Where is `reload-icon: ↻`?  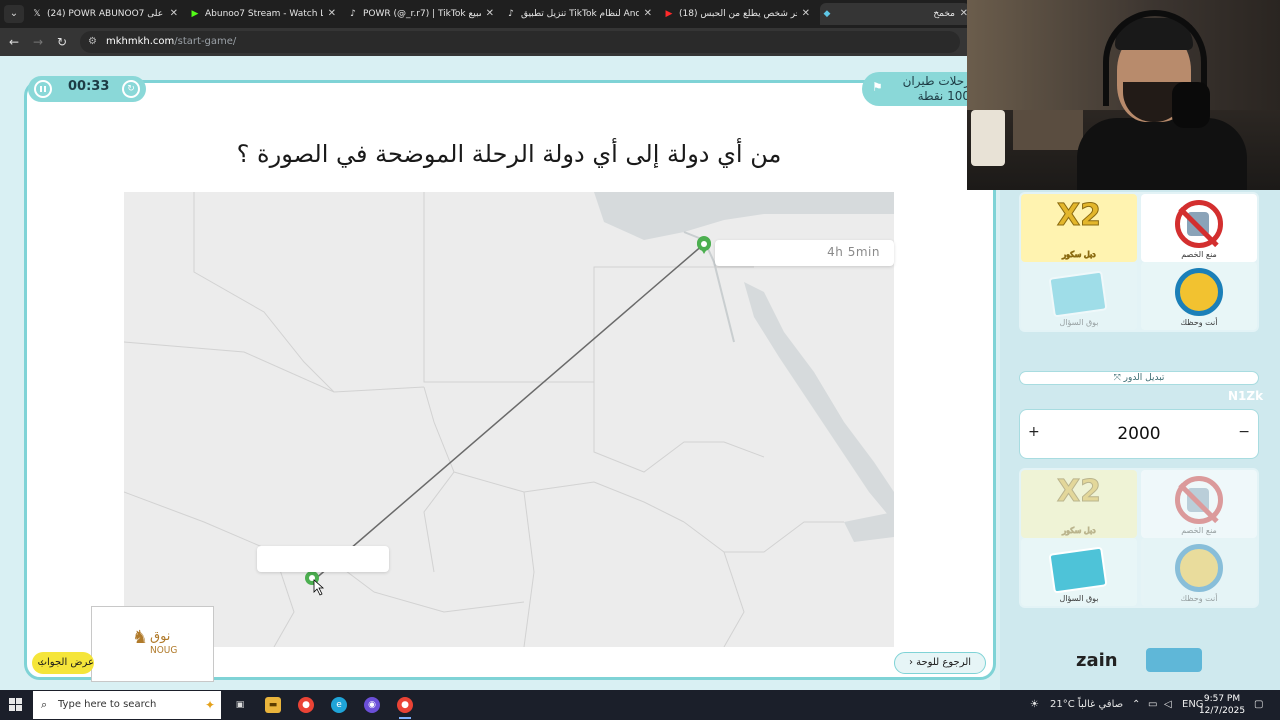
reload-icon: ↻ is located at coordinates (62, 42).